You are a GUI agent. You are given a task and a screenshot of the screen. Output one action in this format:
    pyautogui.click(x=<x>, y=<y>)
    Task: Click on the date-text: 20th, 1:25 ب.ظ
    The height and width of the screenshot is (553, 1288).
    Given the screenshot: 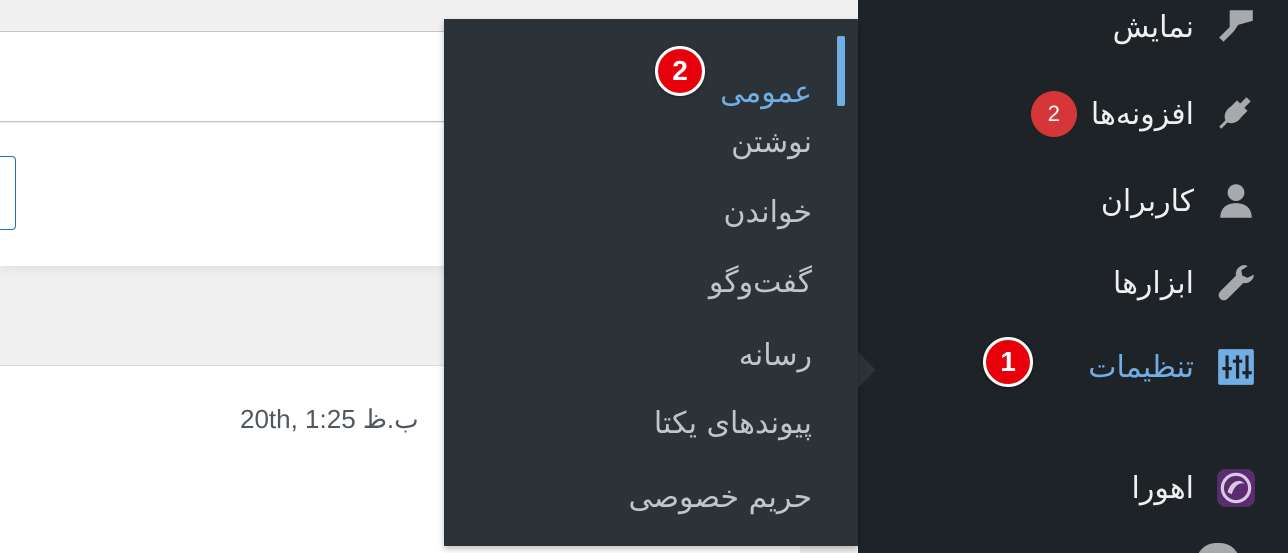 What is the action you would take?
    pyautogui.click(x=329, y=419)
    